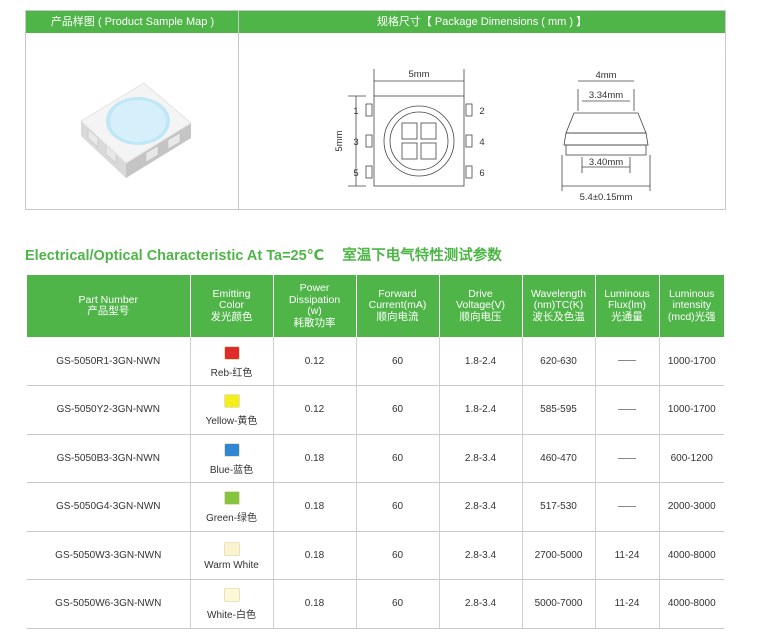  What do you see at coordinates (231, 616) in the screenshot?
I see `color-label: White-白色` at bounding box center [231, 616].